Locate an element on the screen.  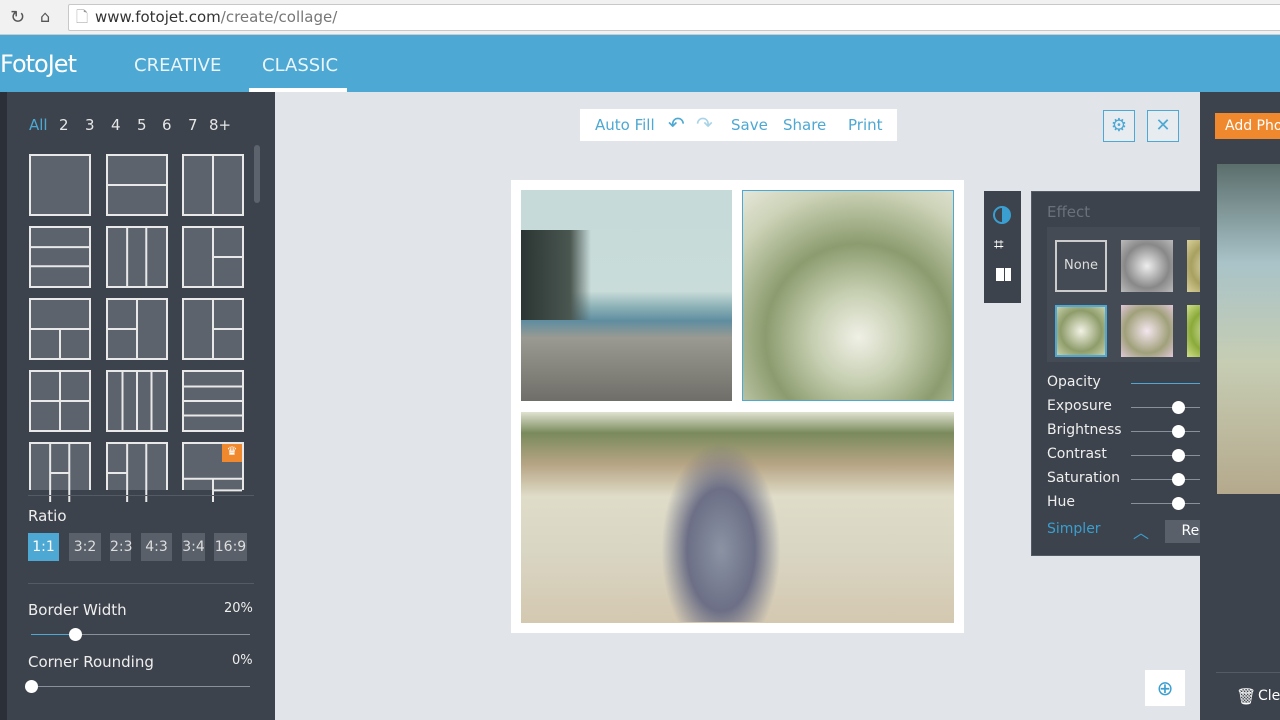
page-icon: 🗋 is located at coordinates (82, 17).